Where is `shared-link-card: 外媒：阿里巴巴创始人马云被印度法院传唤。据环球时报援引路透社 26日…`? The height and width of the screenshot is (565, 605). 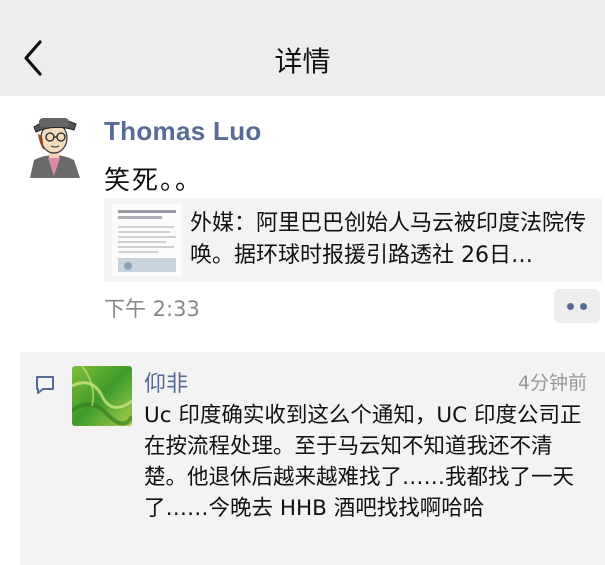
shared-link-card: 外媒：阿里巴巴创始人马云被印度法院传唤。据环球时报援引路透社 26日… is located at coordinates (353, 240).